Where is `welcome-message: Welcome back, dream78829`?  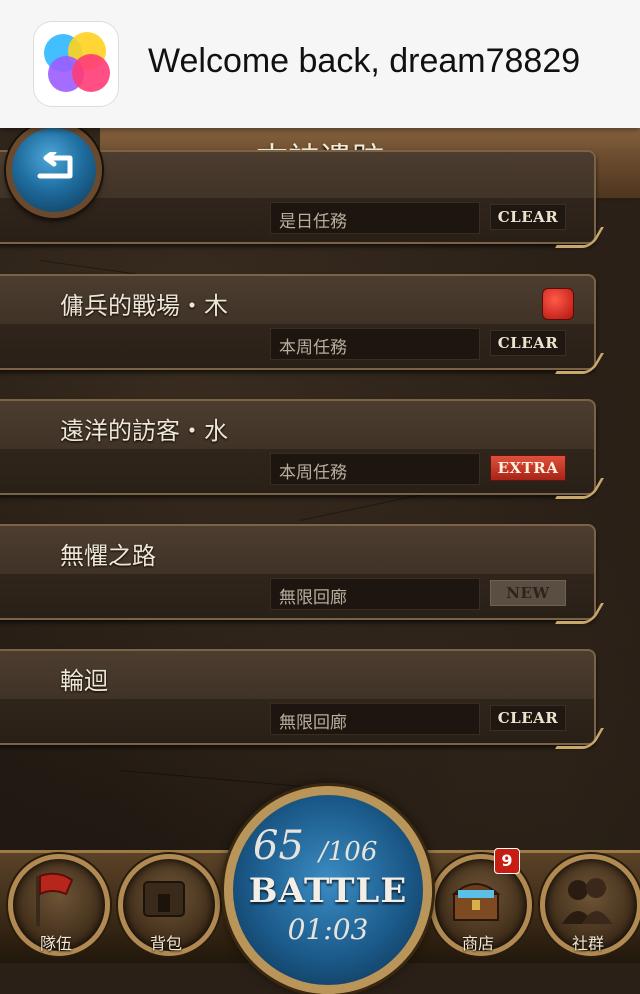
welcome-message: Welcome back, dream78829 is located at coordinates (364, 61).